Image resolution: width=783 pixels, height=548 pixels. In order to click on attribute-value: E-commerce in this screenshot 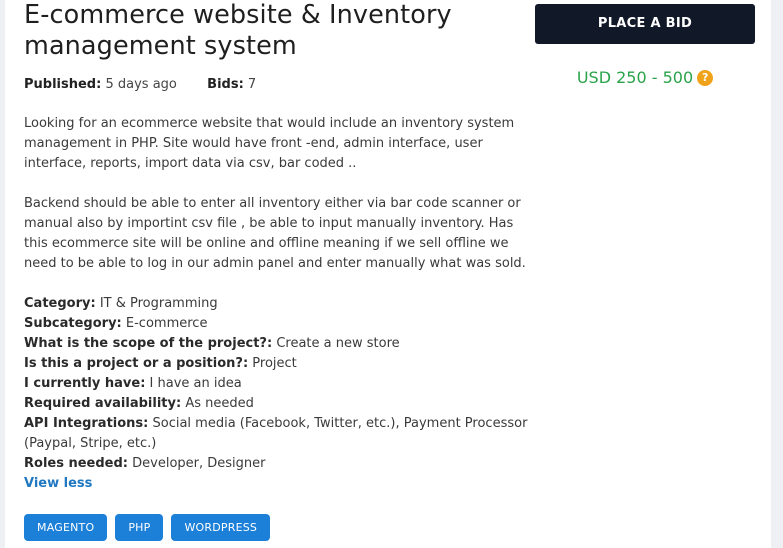, I will do `click(166, 323)`.